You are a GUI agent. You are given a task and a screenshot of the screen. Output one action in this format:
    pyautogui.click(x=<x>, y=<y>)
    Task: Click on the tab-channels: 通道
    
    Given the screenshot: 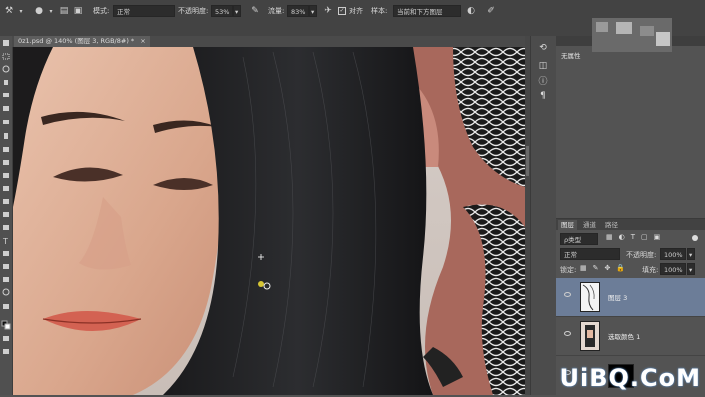 What is the action you would take?
    pyautogui.click(x=589, y=225)
    